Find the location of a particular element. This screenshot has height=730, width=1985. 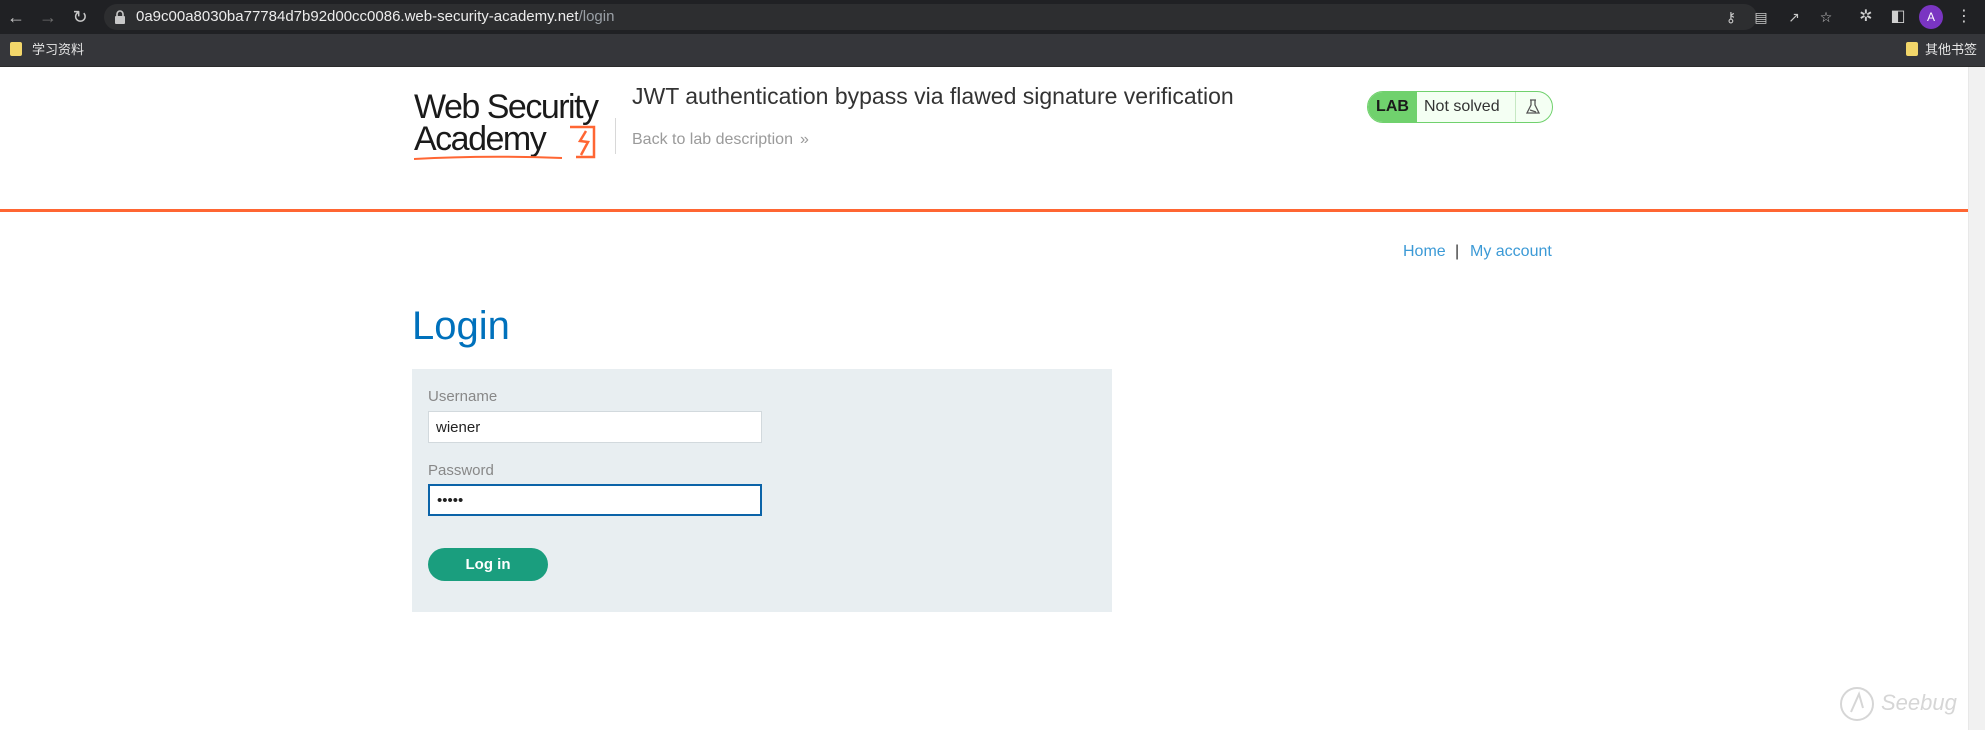

badge-status-text: Not solved is located at coordinates (1462, 106).